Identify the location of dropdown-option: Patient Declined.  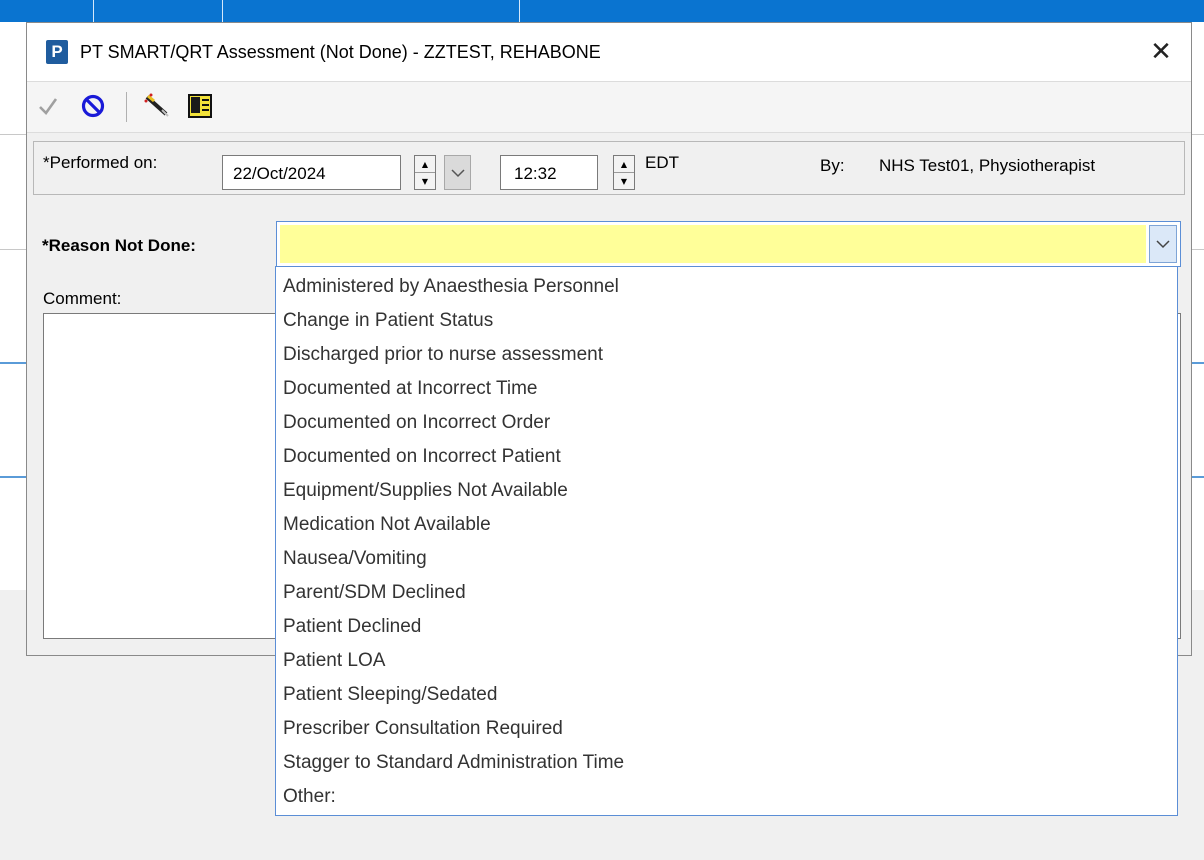
(726, 627).